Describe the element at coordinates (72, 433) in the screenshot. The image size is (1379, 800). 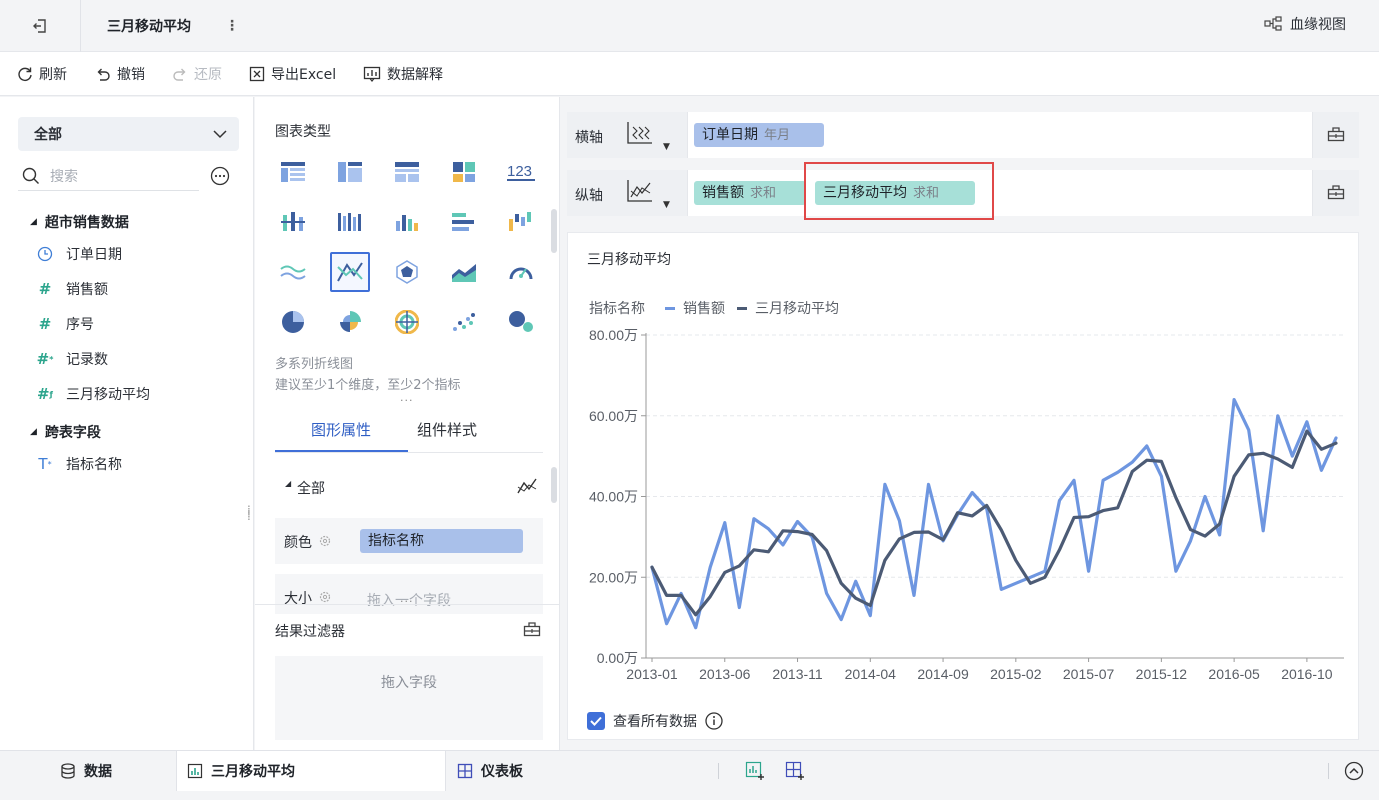
I see `group-label: 跨表字段` at that location.